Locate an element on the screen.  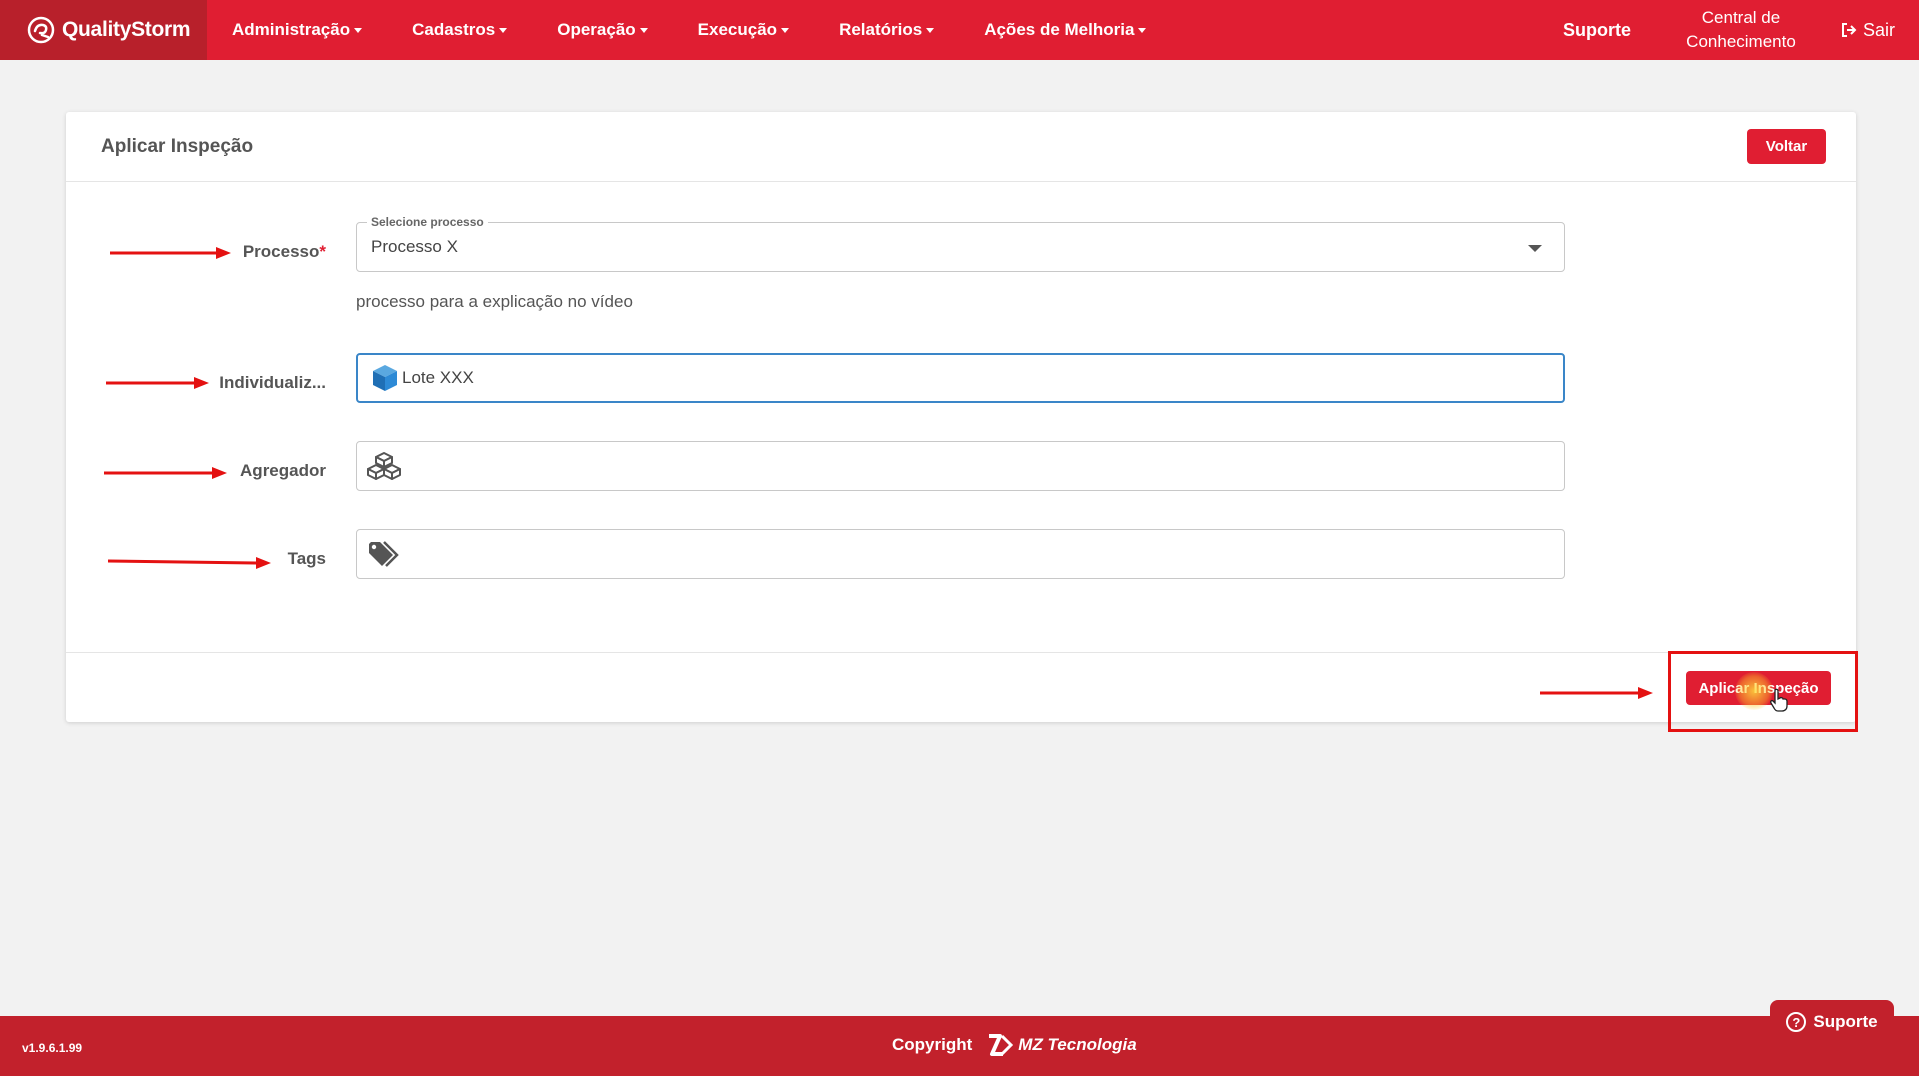
individualizador-input is located at coordinates (982, 378).